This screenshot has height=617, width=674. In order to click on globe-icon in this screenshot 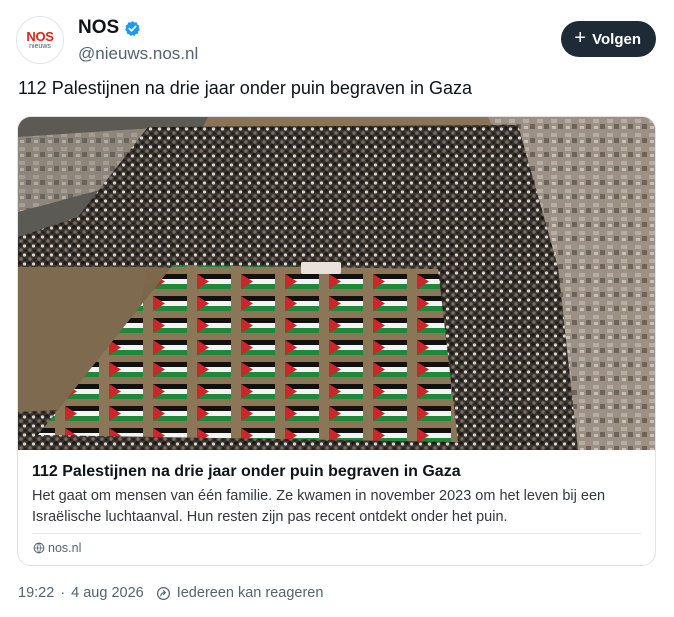, I will do `click(39, 548)`.